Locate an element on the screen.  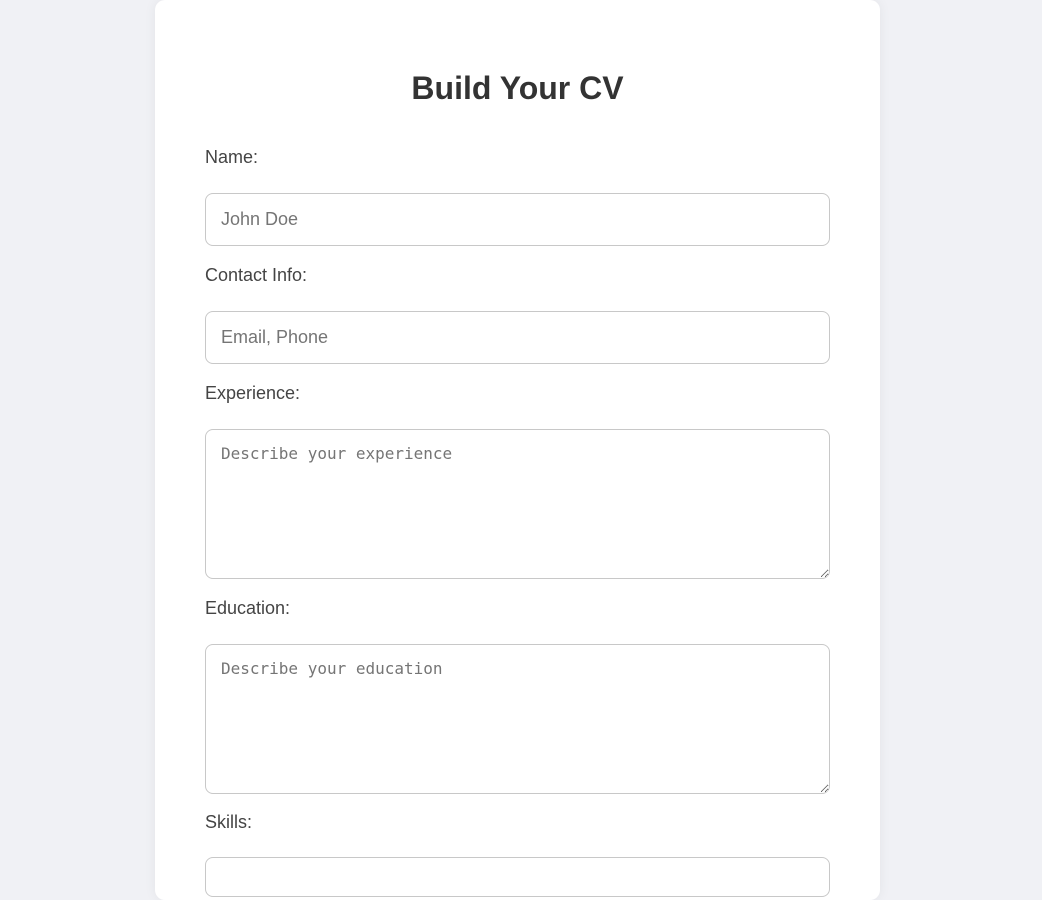
name-label: Name: is located at coordinates (232, 157).